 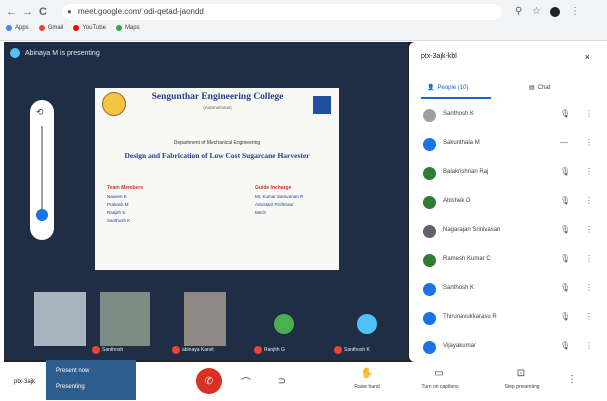 I want to click on list-item: Ramesh Kumar C 🎙 ⋮, so click(x=508, y=262).